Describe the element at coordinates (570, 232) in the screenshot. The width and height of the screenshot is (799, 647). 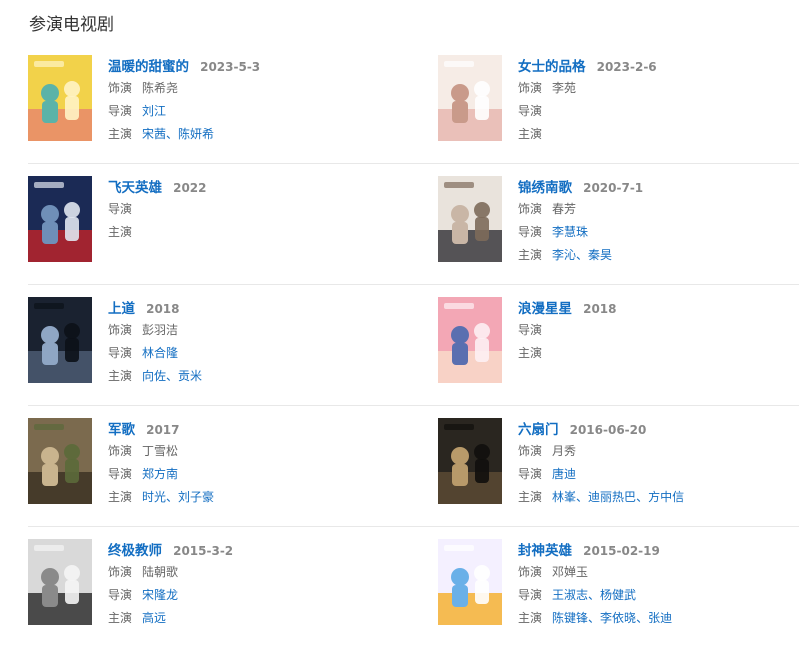
I see `director-link: 李慧珠` at that location.